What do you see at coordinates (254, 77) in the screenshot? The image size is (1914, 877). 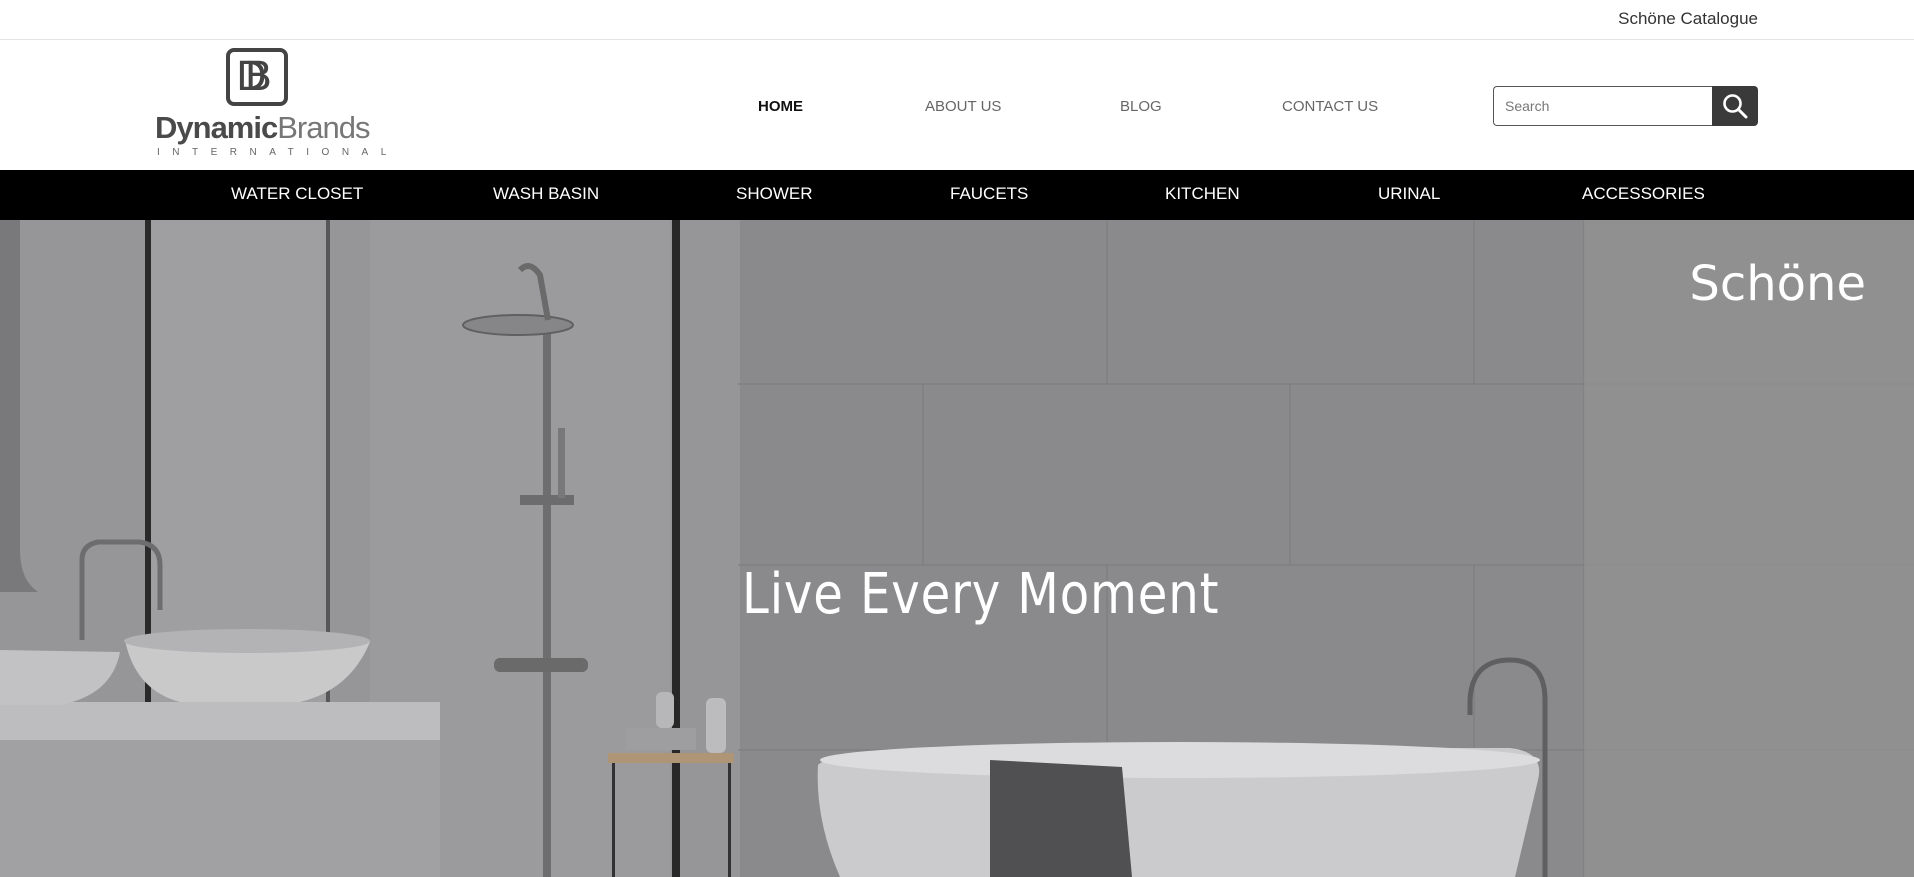 I see `logo-monogram: DB` at bounding box center [254, 77].